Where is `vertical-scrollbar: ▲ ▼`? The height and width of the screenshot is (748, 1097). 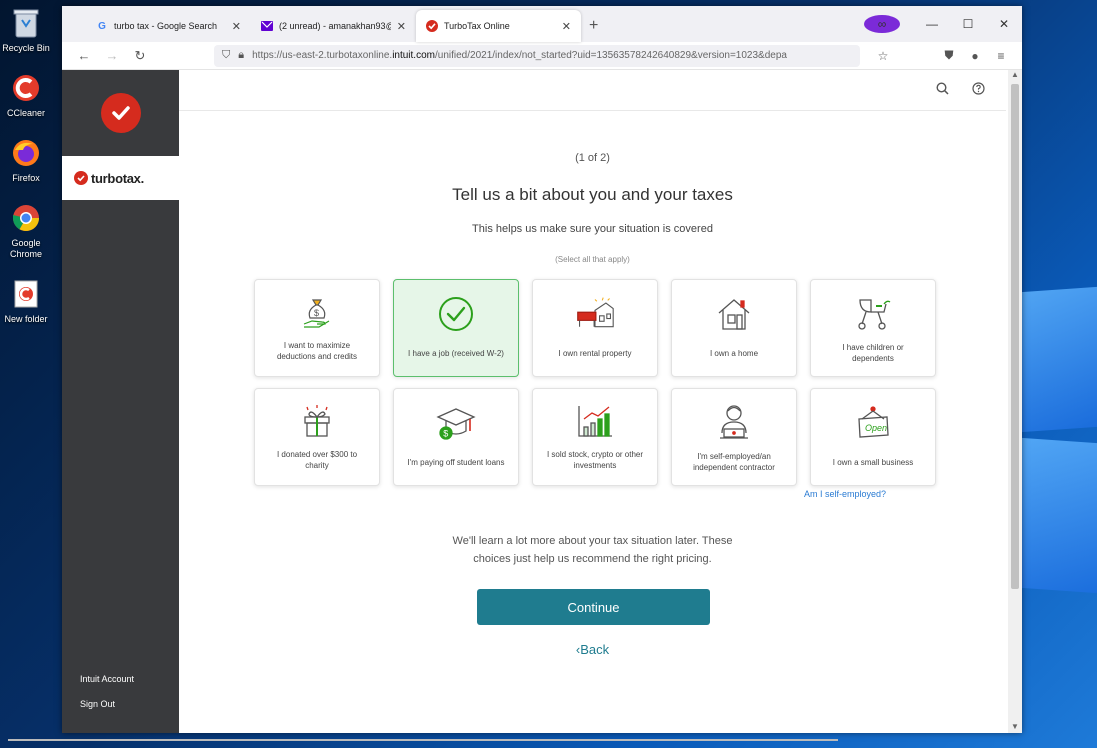 vertical-scrollbar: ▲ ▼ is located at coordinates (1015, 401).